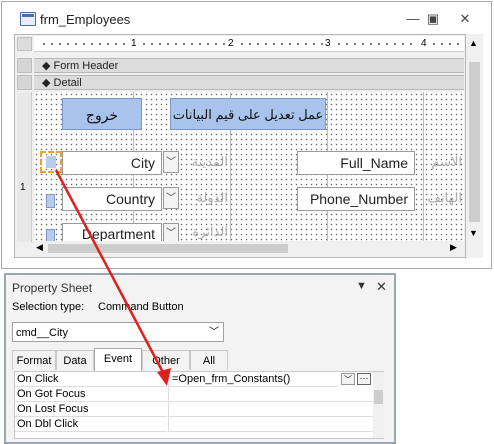  Describe the element at coordinates (111, 275) in the screenshot. I see `arrow-line` at that location.